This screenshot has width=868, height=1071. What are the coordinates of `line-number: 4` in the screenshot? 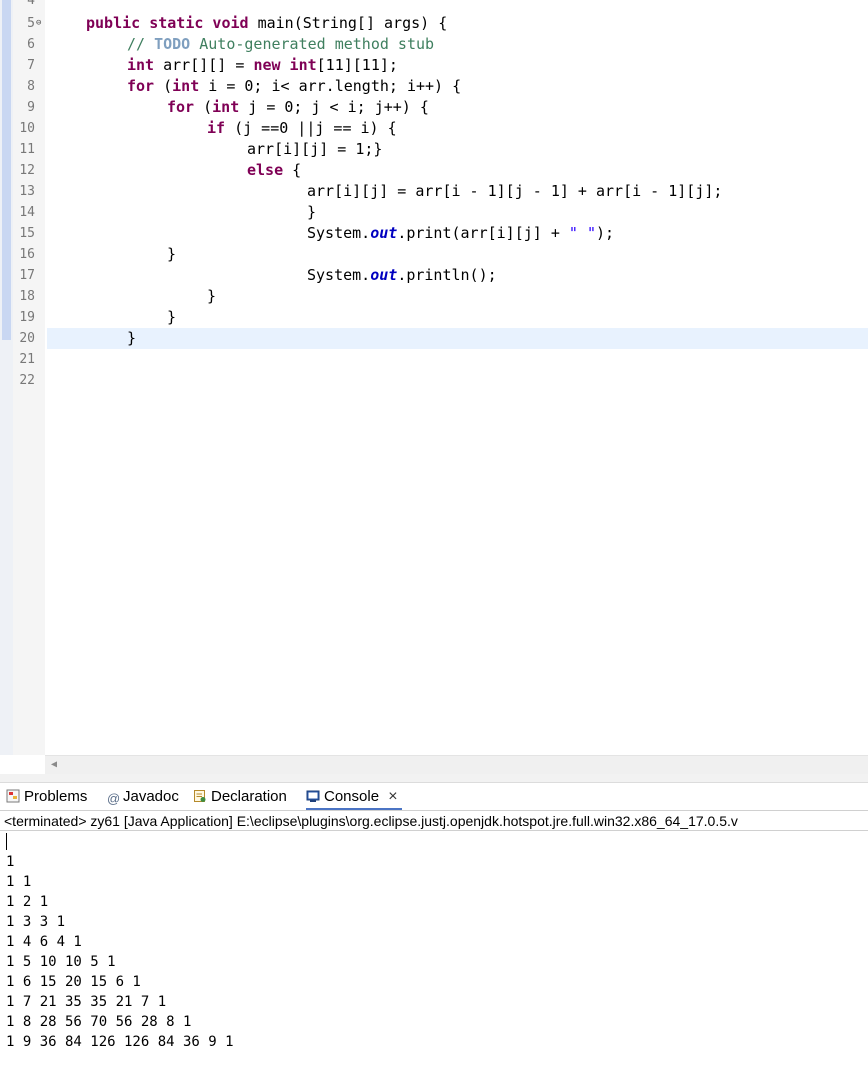 It's located at (31, 4).